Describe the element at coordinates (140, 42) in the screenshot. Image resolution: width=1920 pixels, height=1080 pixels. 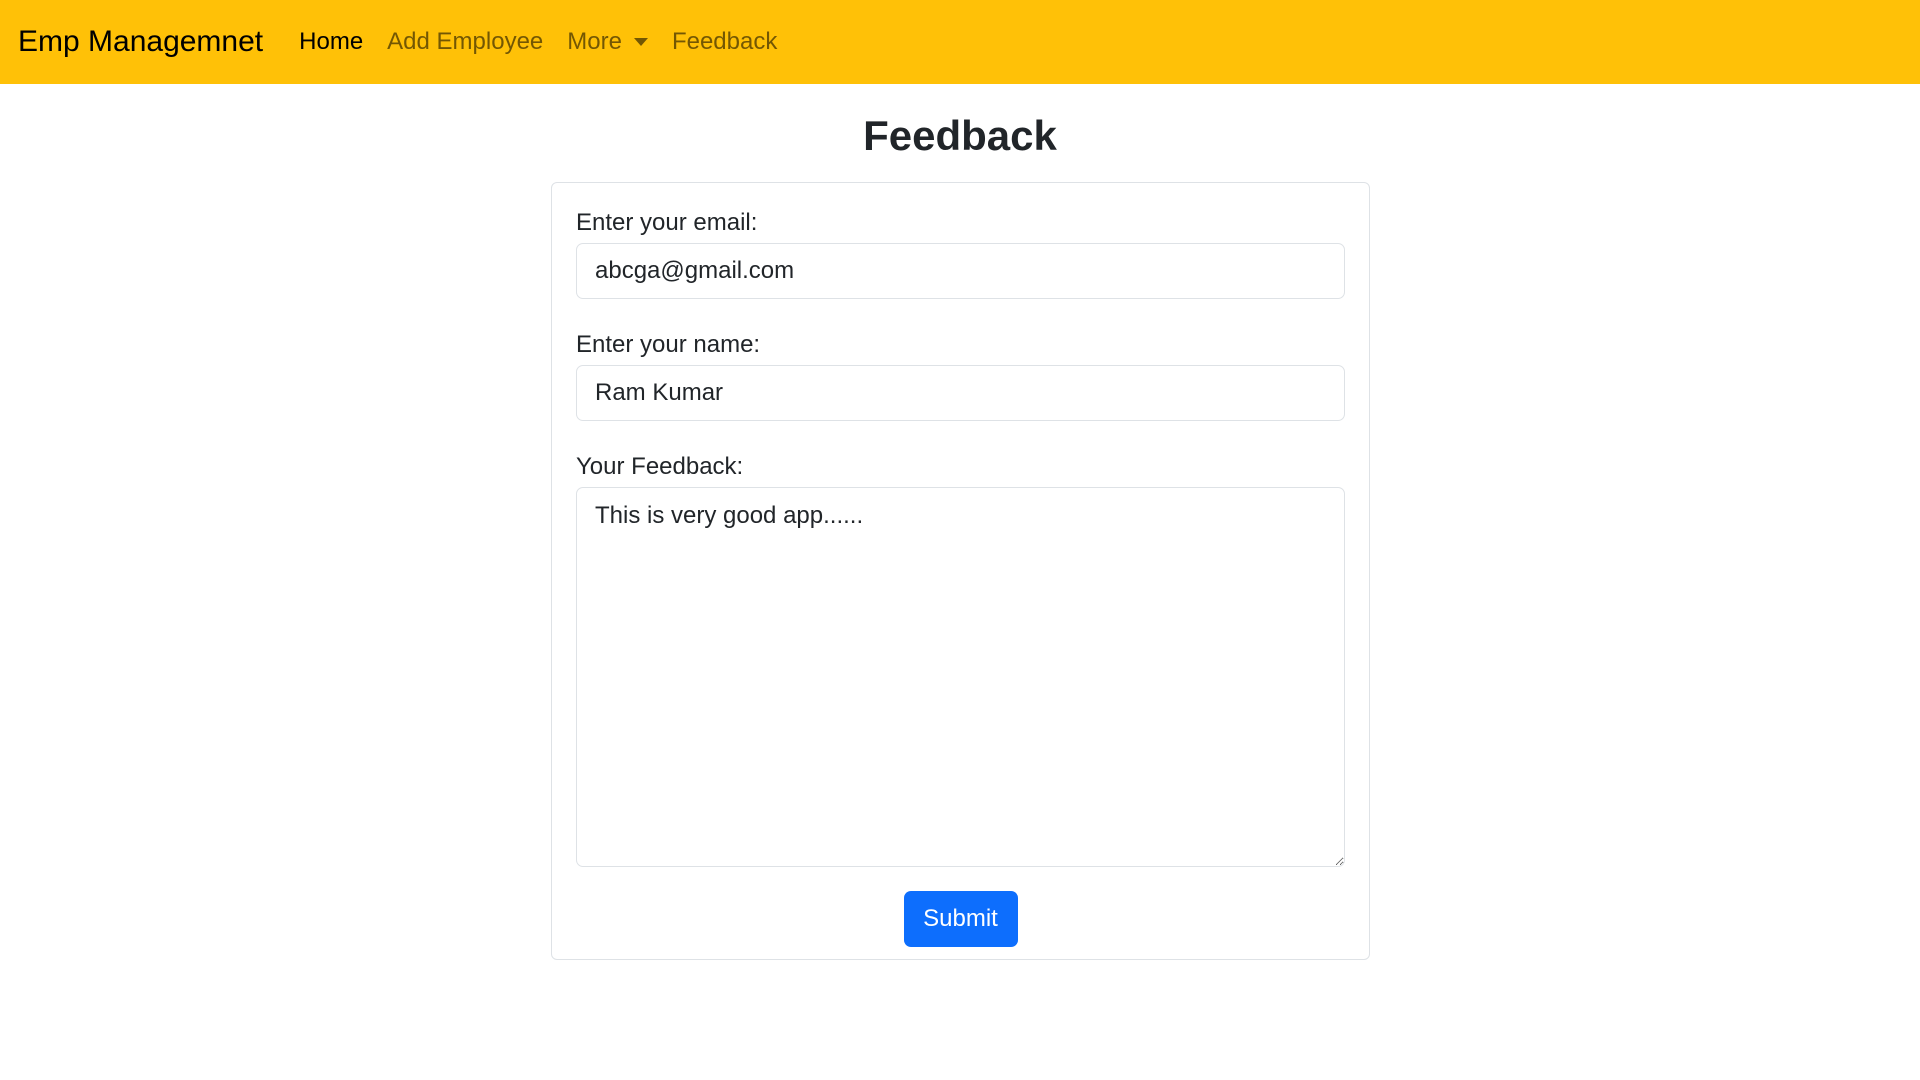
I see `brand-link: Emp Managemnet` at that location.